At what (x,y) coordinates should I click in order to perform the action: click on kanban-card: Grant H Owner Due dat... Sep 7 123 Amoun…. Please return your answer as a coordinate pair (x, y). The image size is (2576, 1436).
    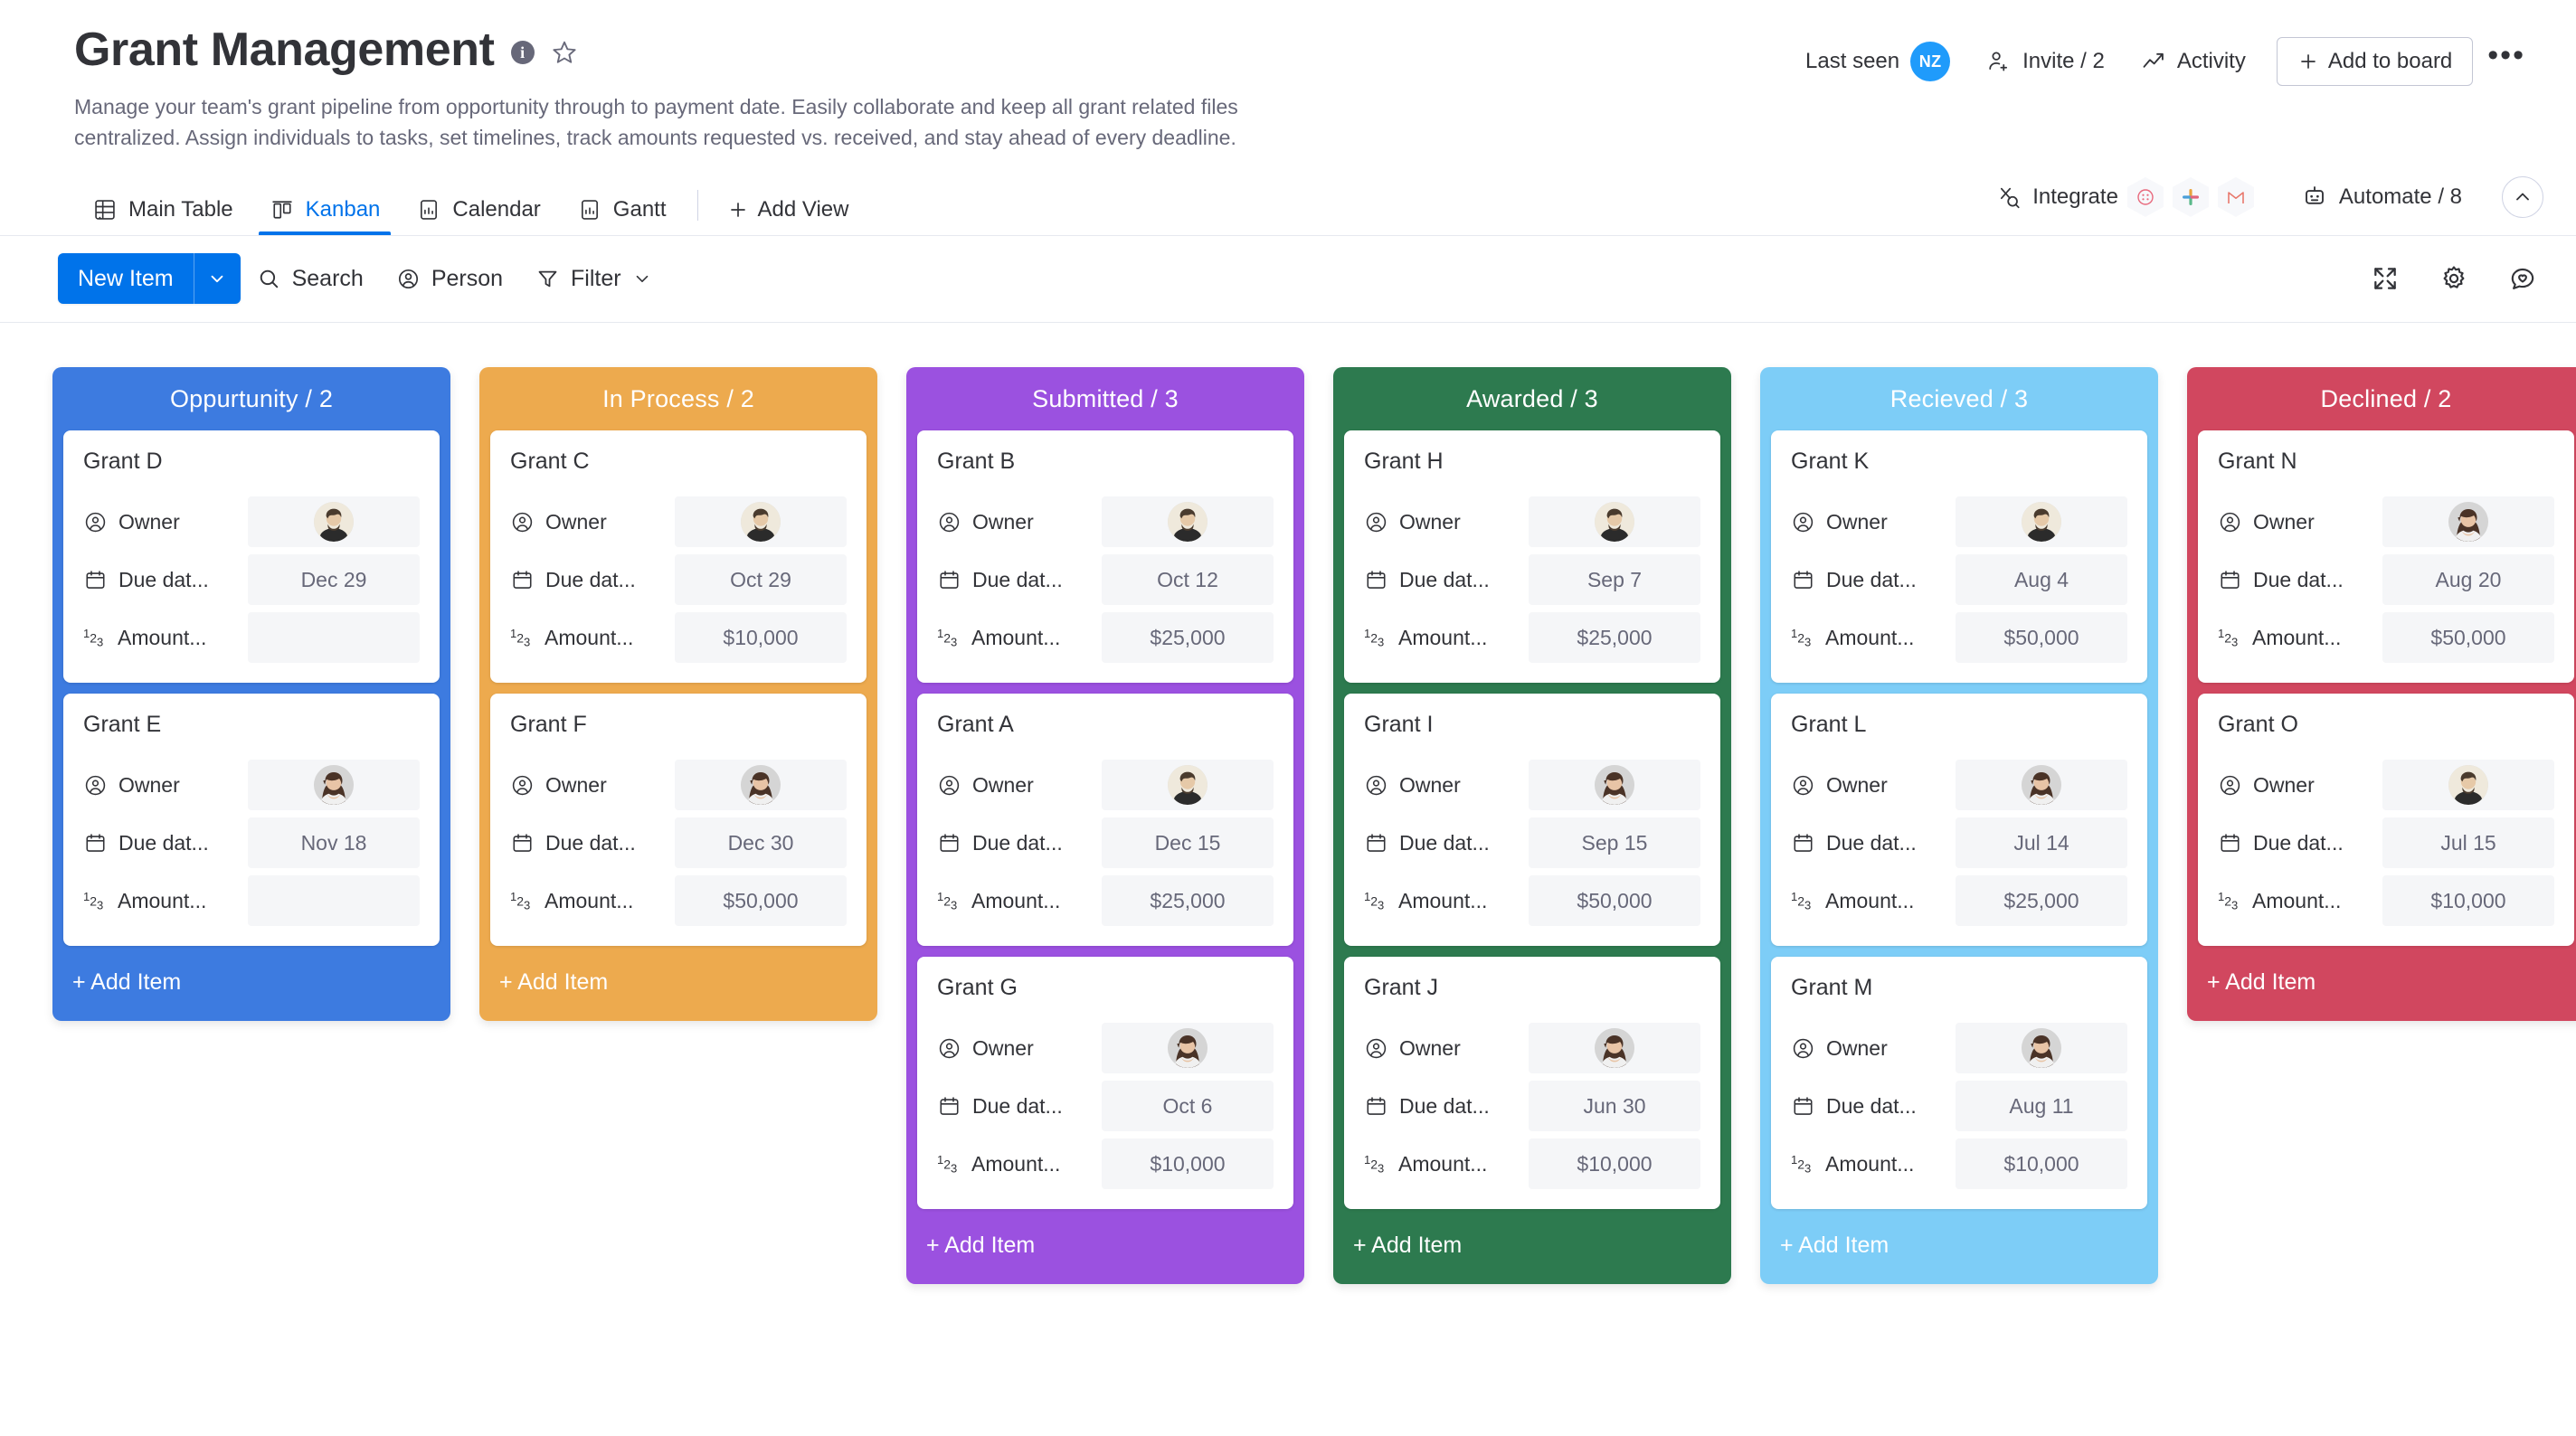
    Looking at the image, I should click on (1532, 556).